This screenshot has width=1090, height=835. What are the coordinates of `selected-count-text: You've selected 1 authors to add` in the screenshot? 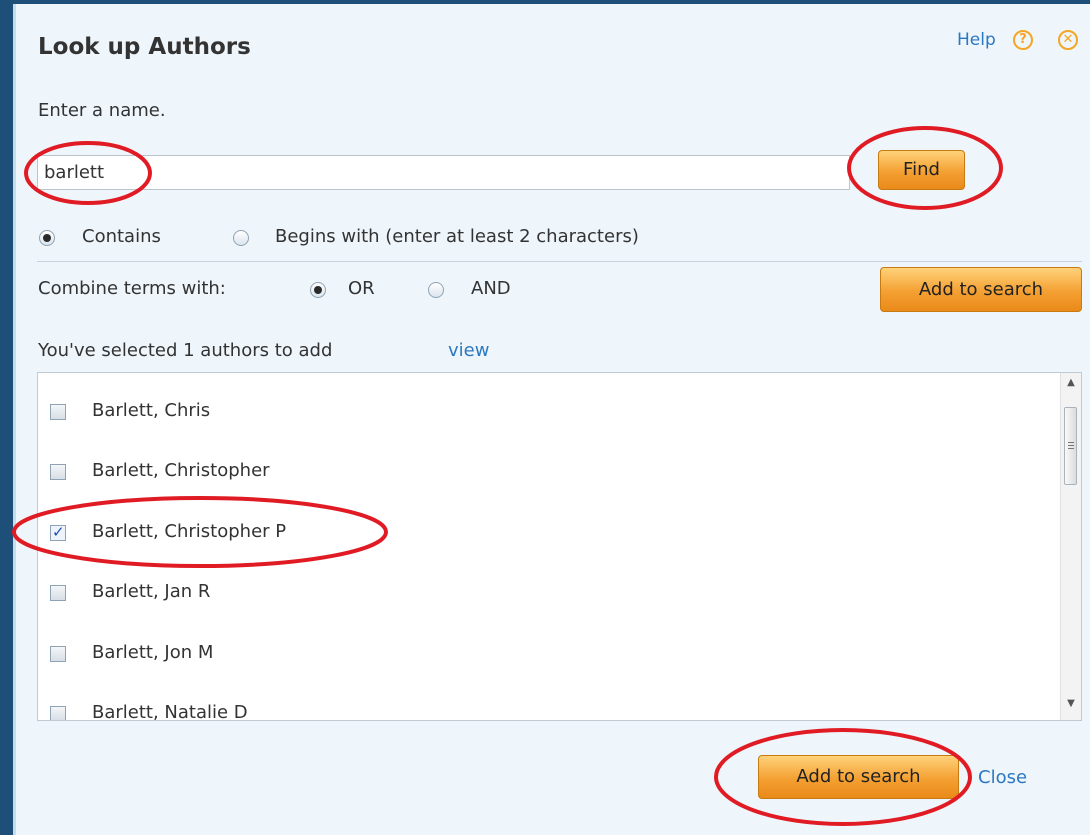 It's located at (185, 350).